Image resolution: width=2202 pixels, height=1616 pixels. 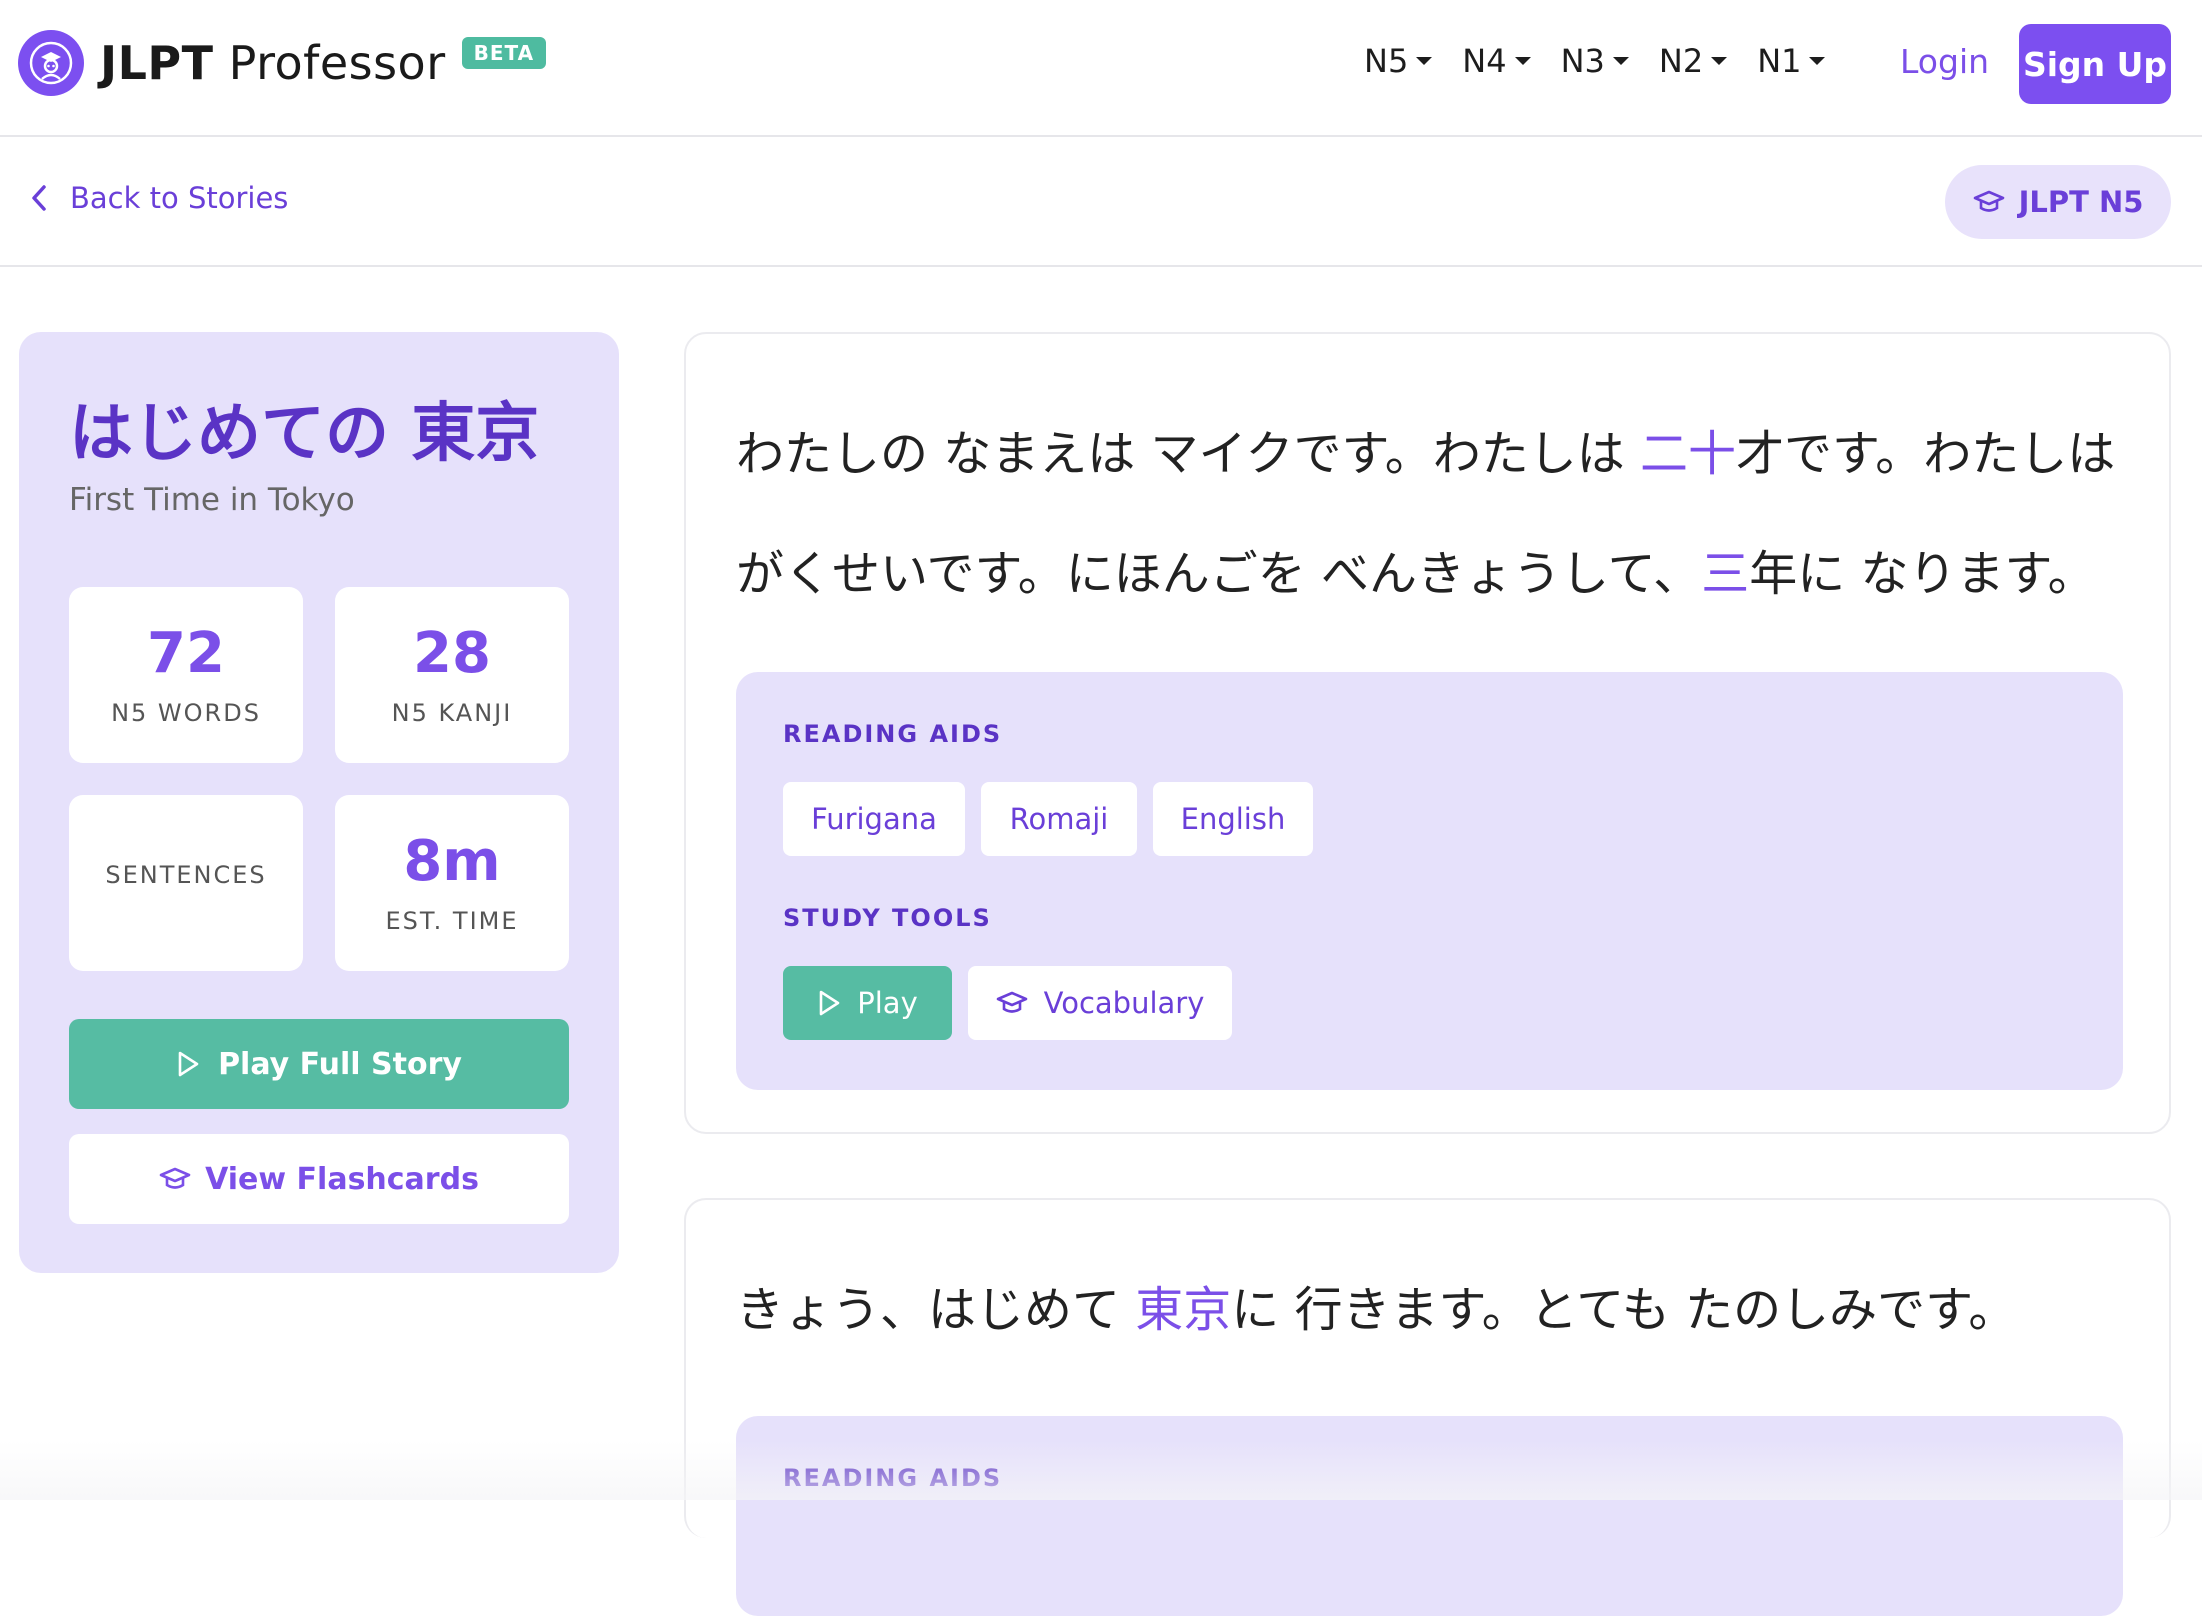 I want to click on stat-label: N5 KANJI, so click(x=452, y=712).